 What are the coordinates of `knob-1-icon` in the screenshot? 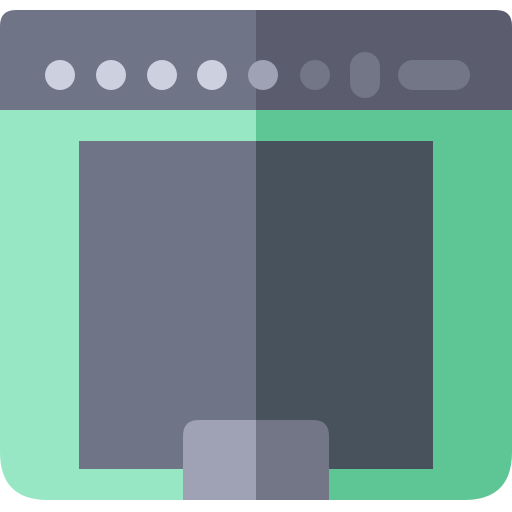 It's located at (60, 75).